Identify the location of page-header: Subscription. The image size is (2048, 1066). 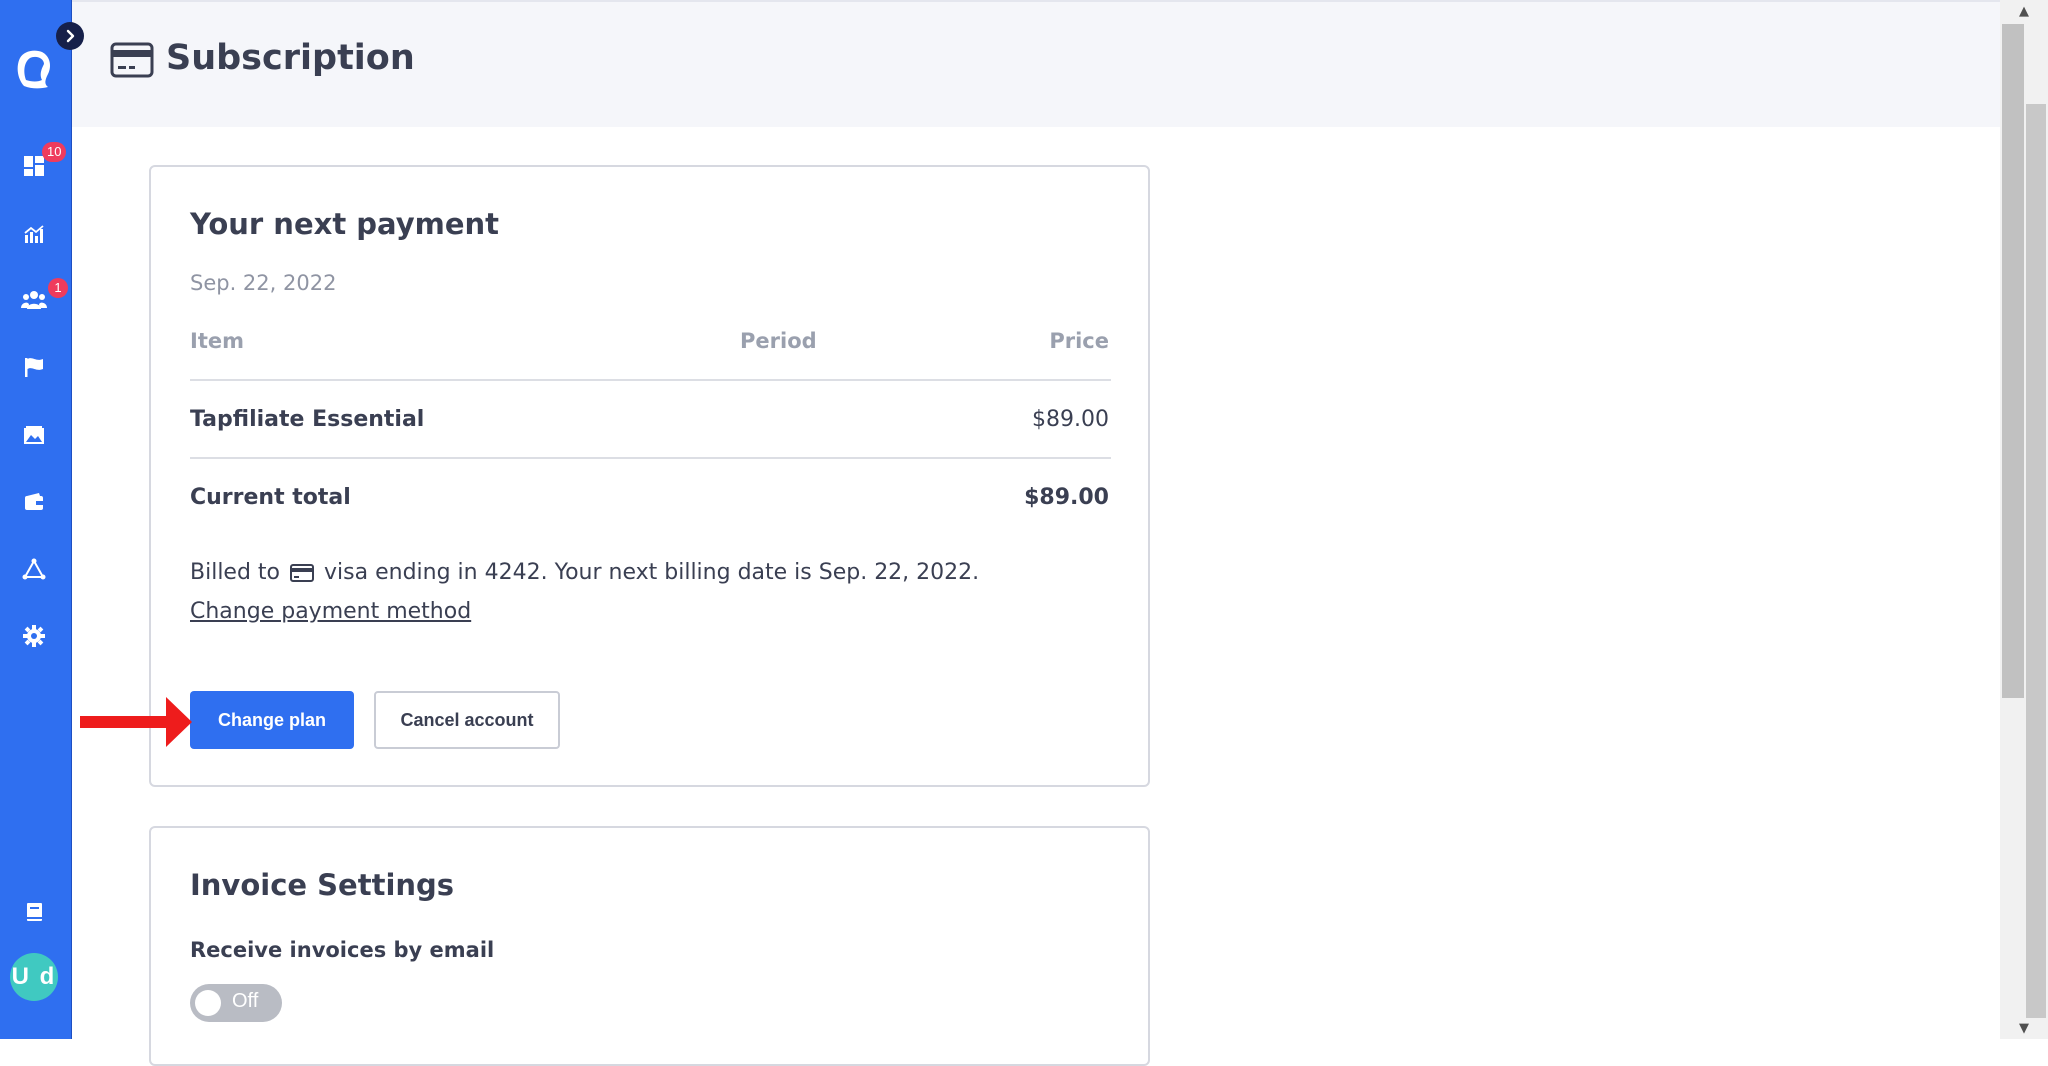
(1036, 63).